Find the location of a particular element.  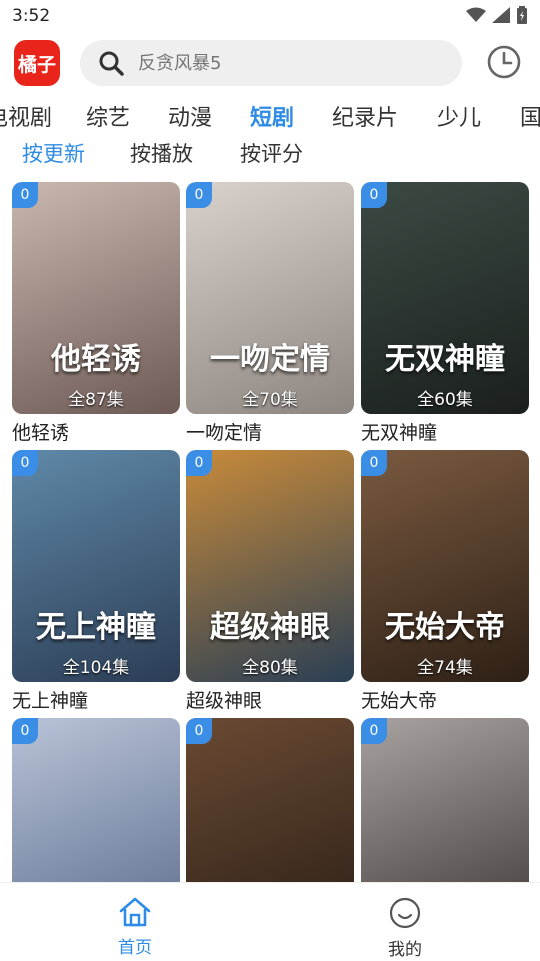

sort-by-plays: 按播放 is located at coordinates (161, 153).